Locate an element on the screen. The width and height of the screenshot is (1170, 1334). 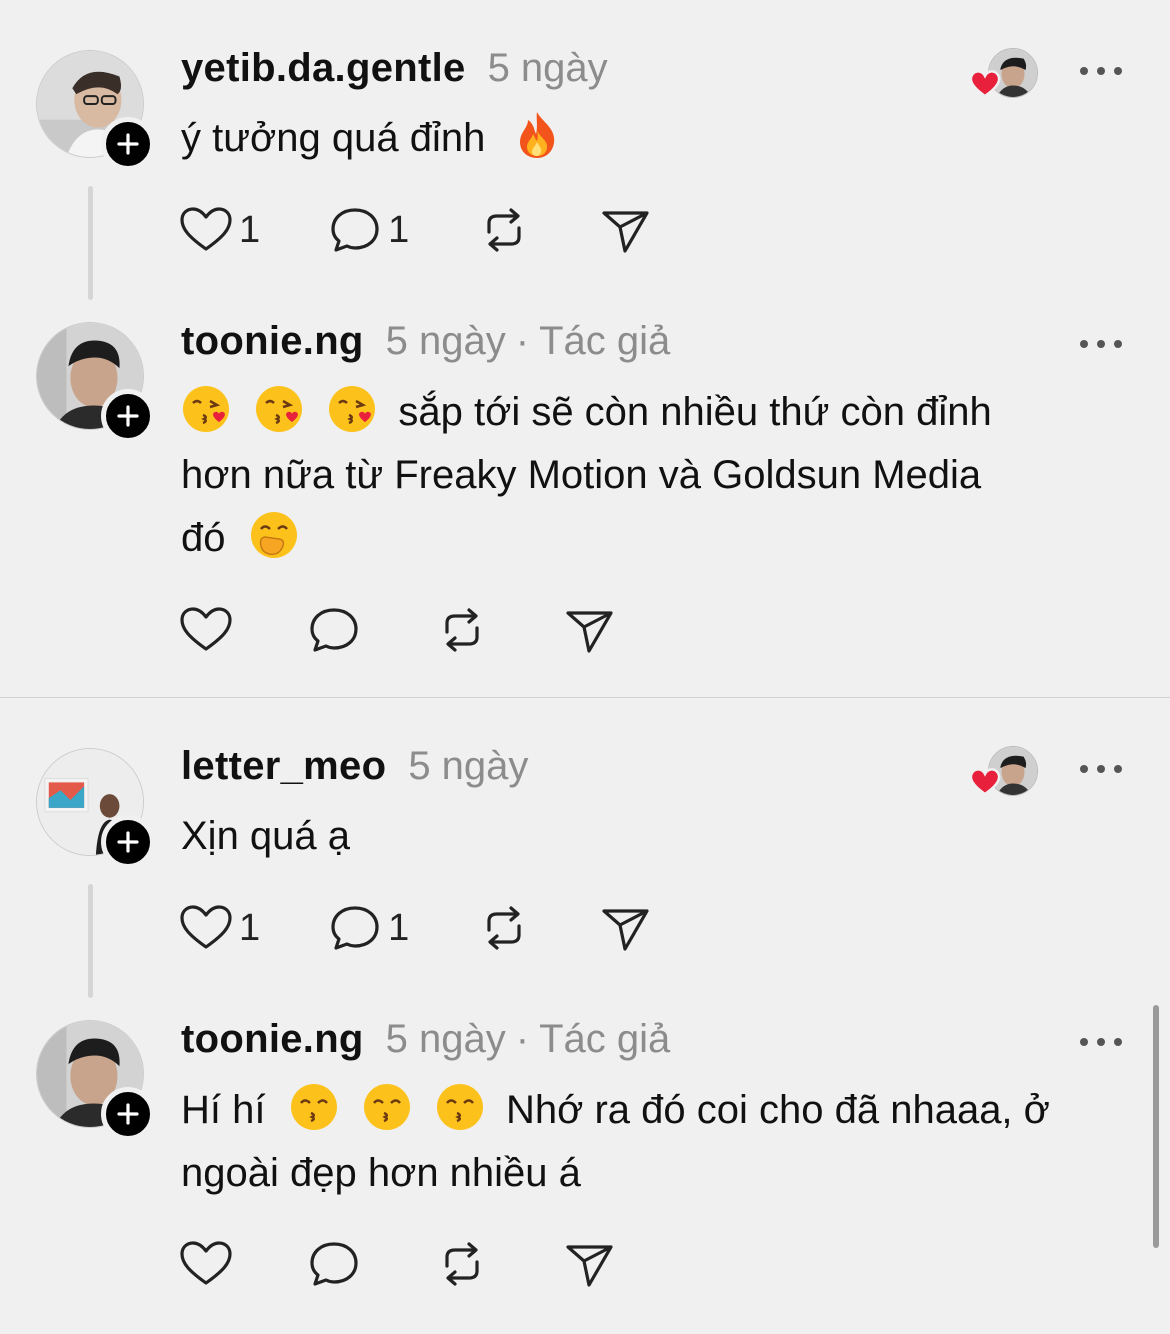
reply-line-1: sắp tới sẽ còn nhiều thứ còn đỉnh is located at coordinates (646, 412).